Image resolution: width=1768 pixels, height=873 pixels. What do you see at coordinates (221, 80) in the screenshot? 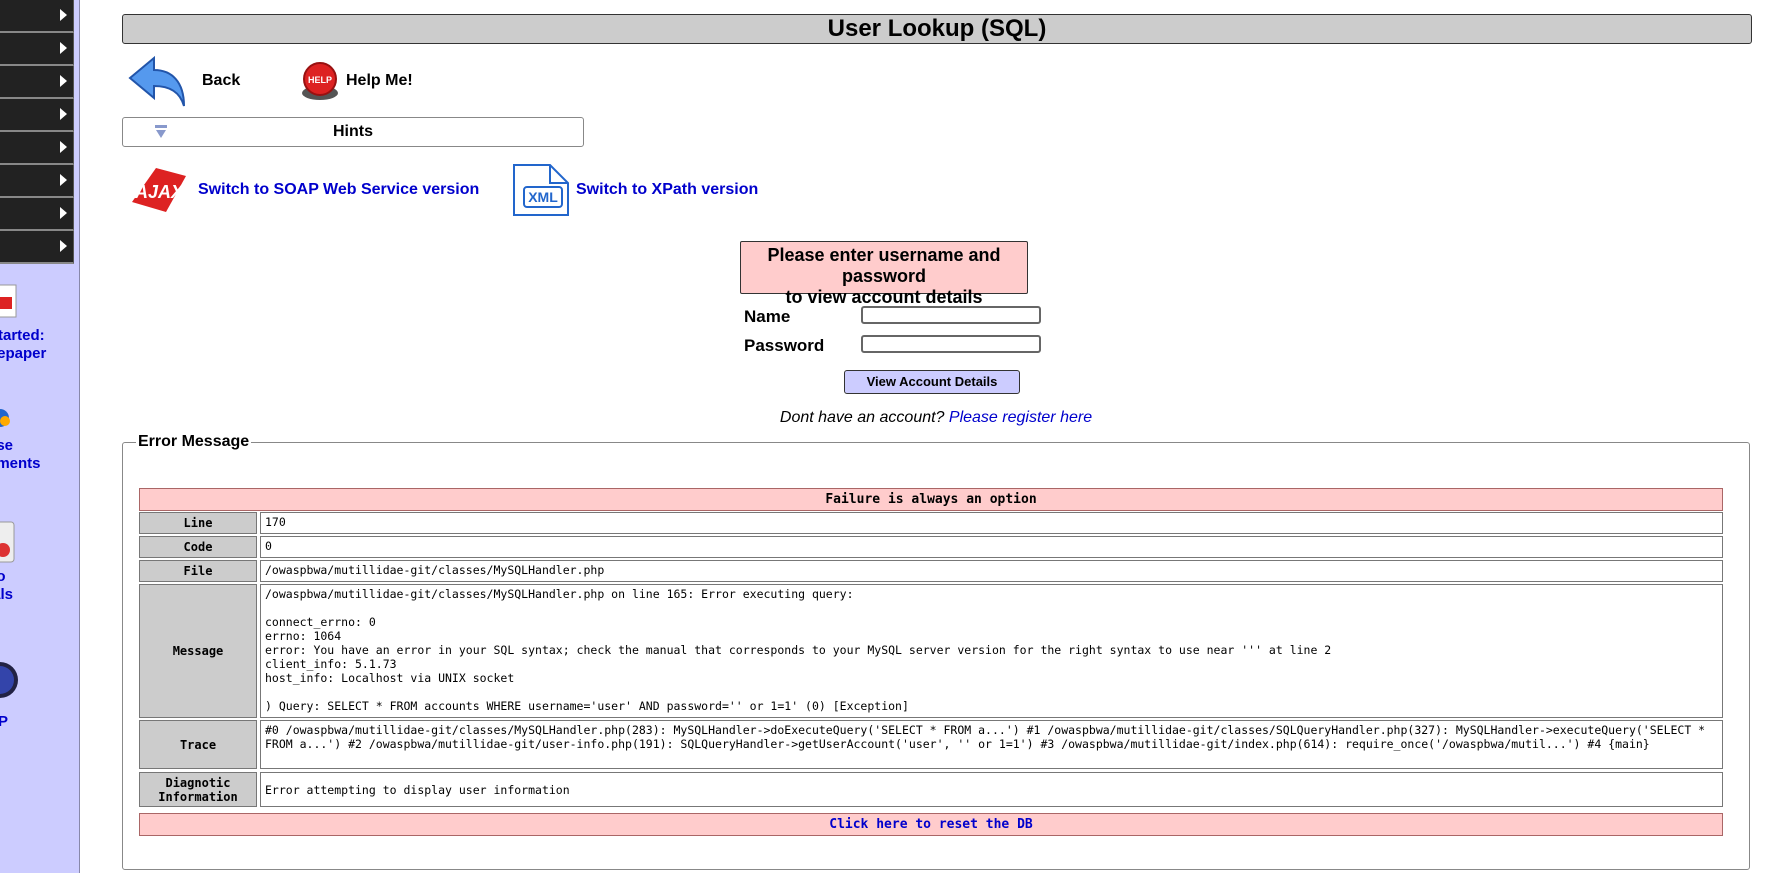
I see `back-label: Back` at bounding box center [221, 80].